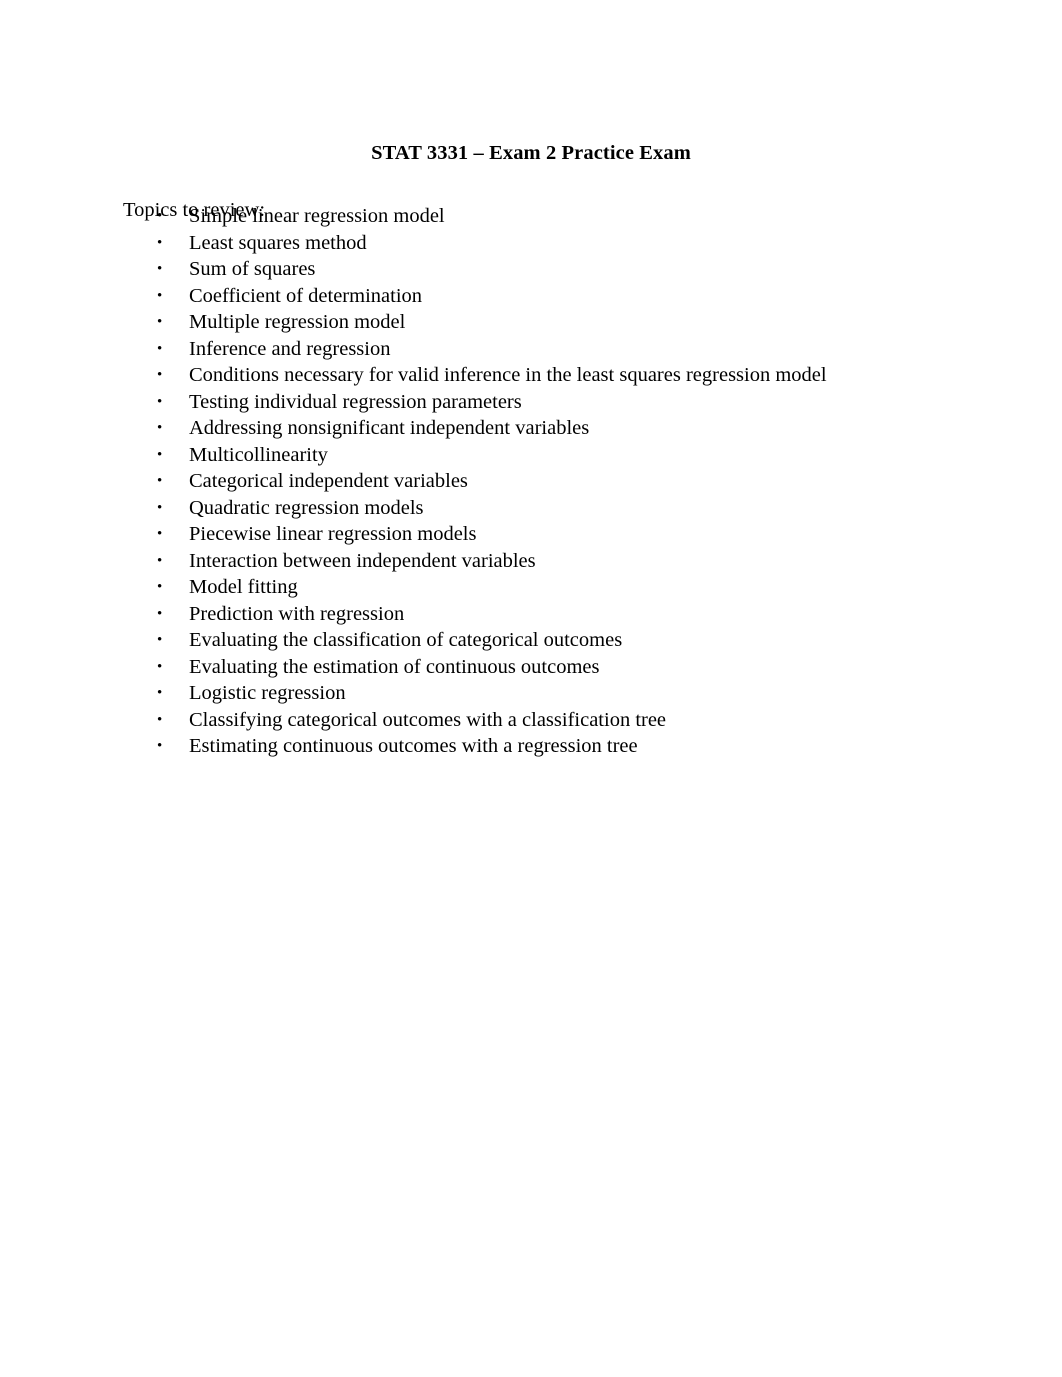 This screenshot has width=1062, height=1377. Describe the element at coordinates (306, 295) in the screenshot. I see `list-item-label: Coefficient of determination` at that location.